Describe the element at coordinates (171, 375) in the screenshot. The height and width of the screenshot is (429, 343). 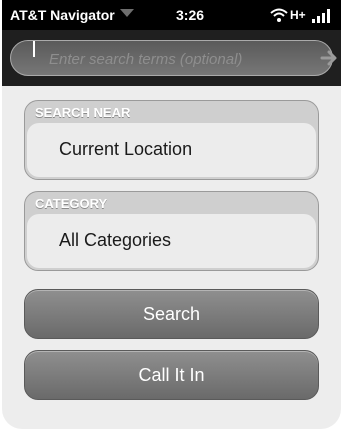
I see `call-it-in-button: Call It In` at that location.